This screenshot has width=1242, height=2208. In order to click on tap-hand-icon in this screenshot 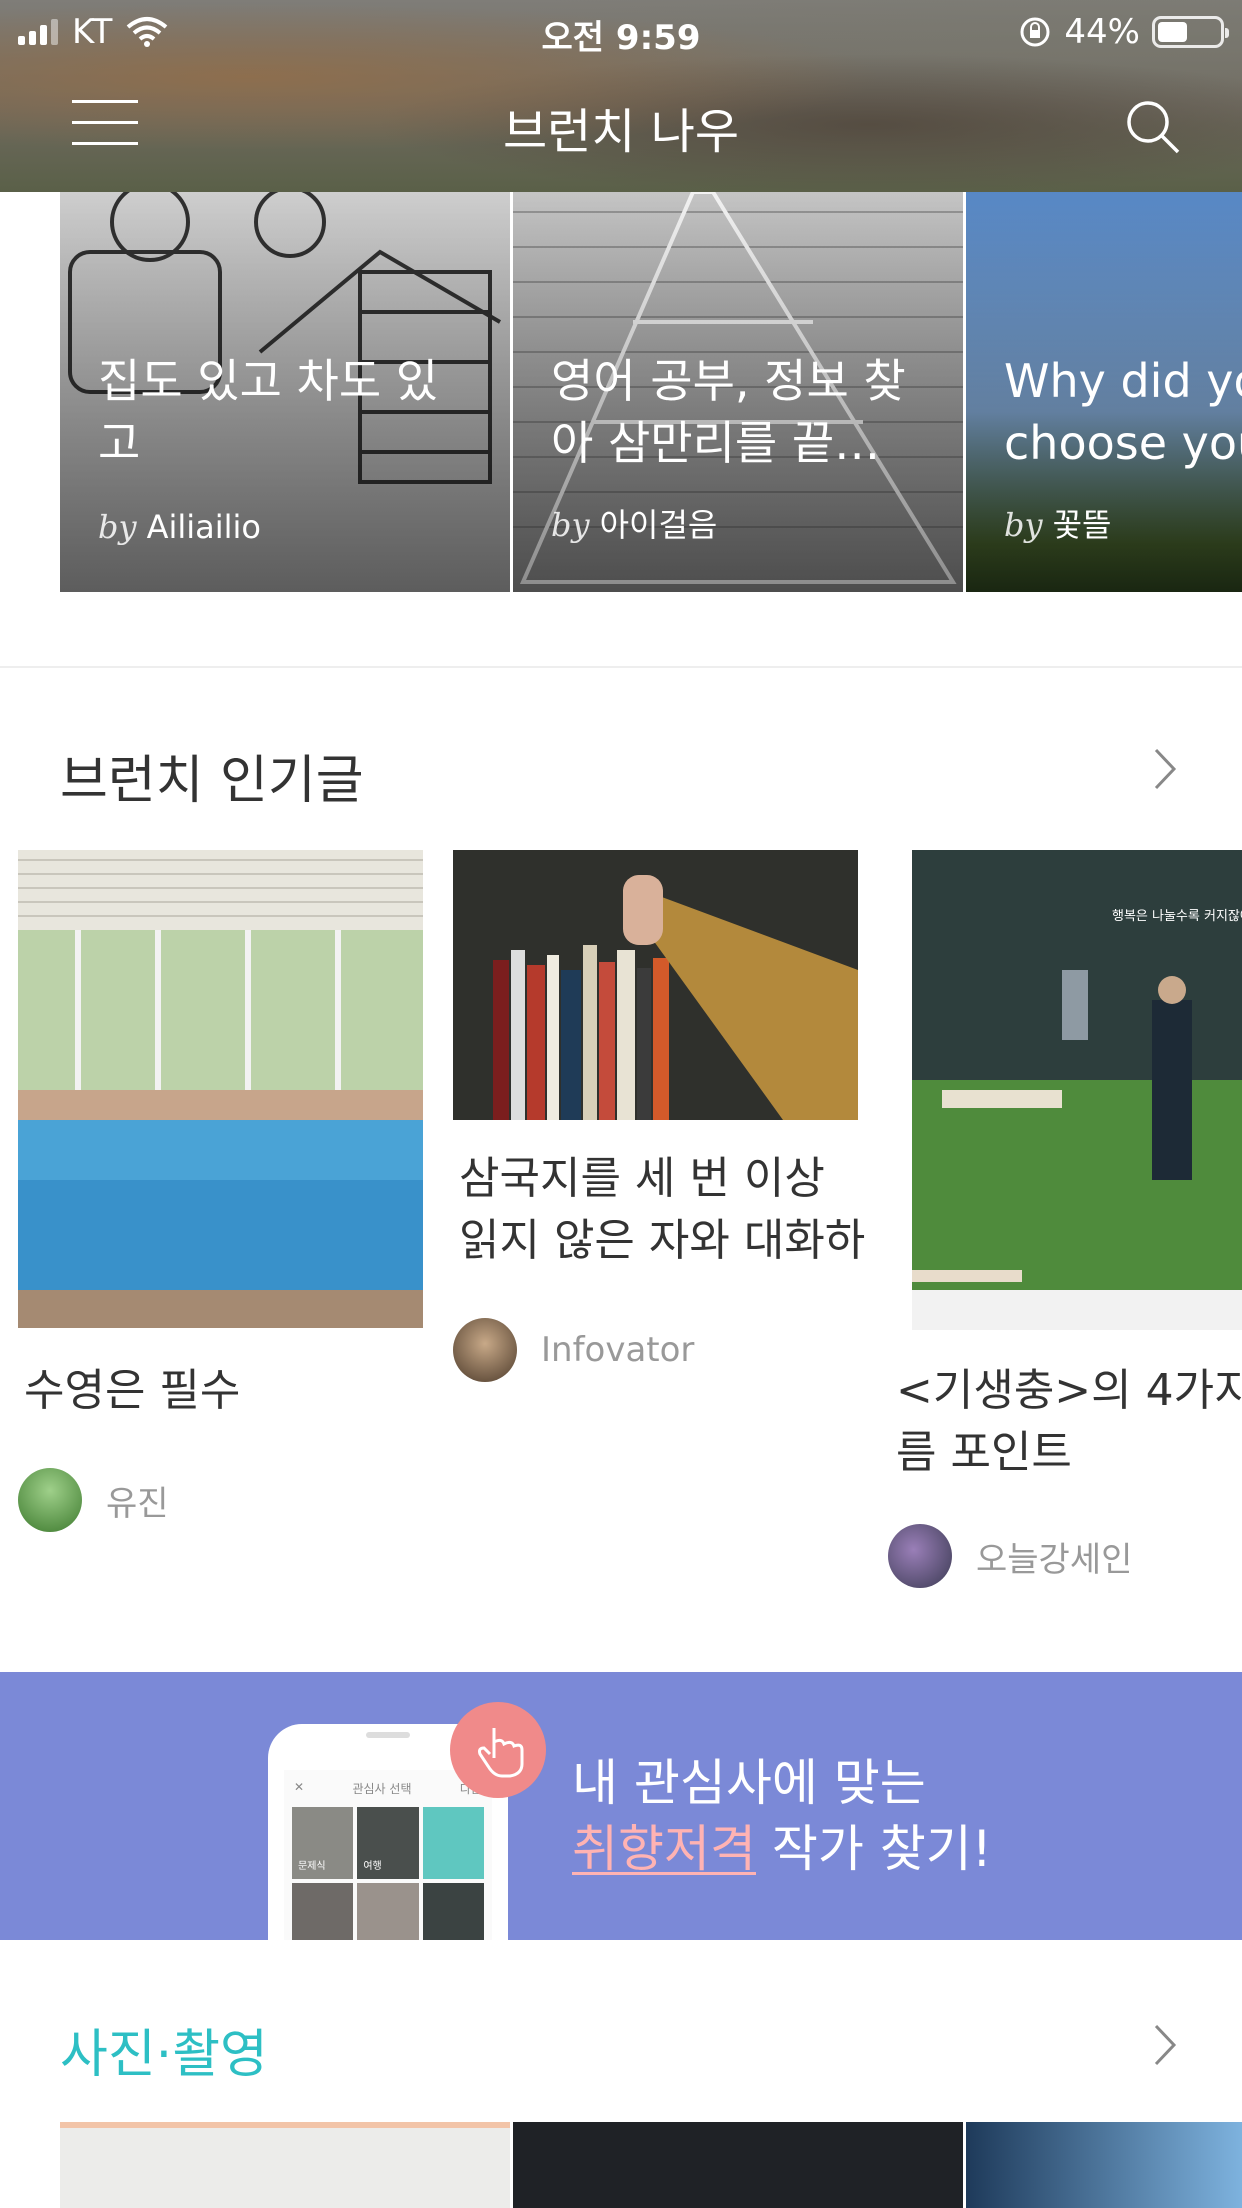, I will do `click(498, 1750)`.